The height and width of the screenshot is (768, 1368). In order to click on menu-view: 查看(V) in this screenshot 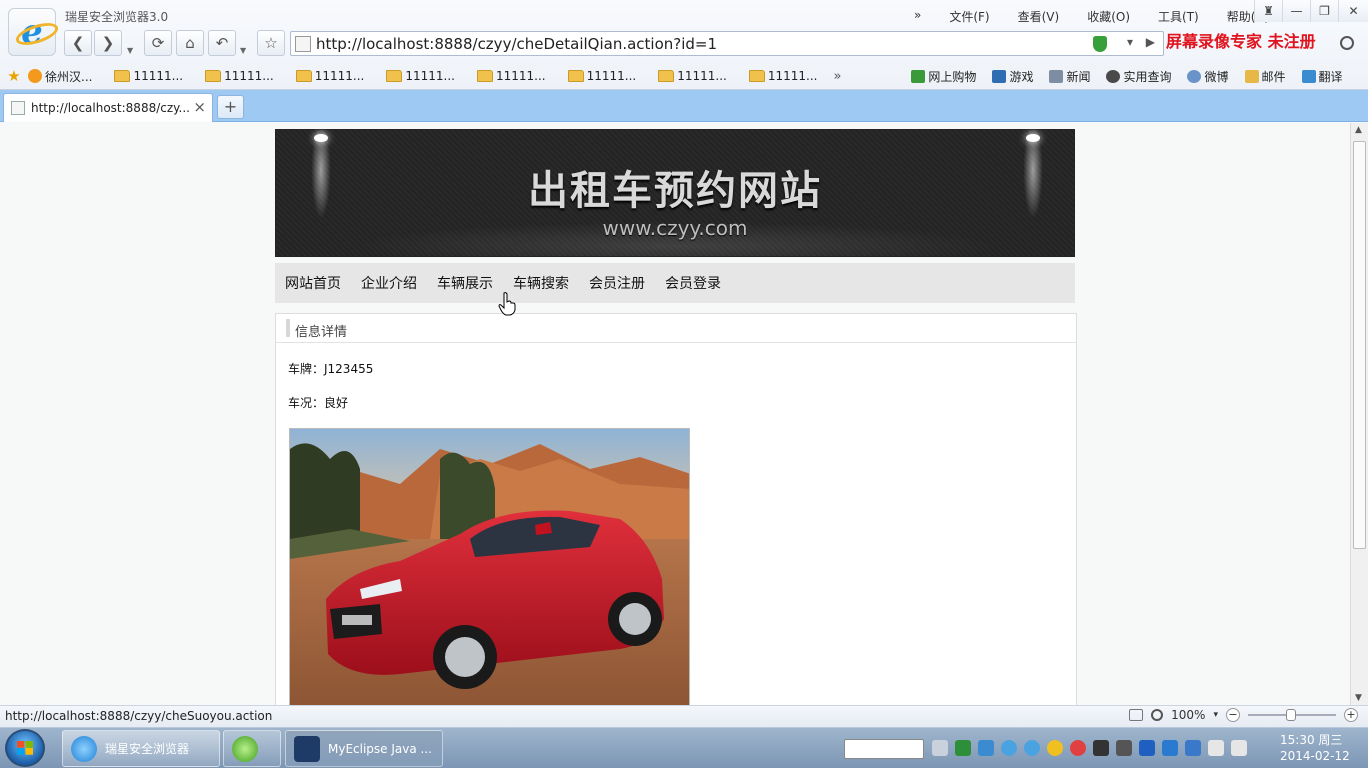, I will do `click(1039, 16)`.